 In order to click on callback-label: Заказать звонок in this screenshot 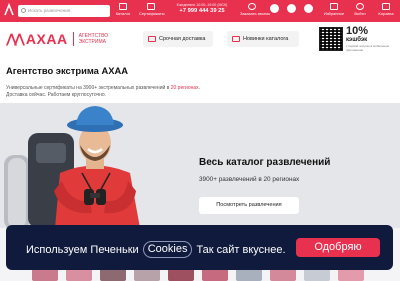, I will do `click(255, 13)`.